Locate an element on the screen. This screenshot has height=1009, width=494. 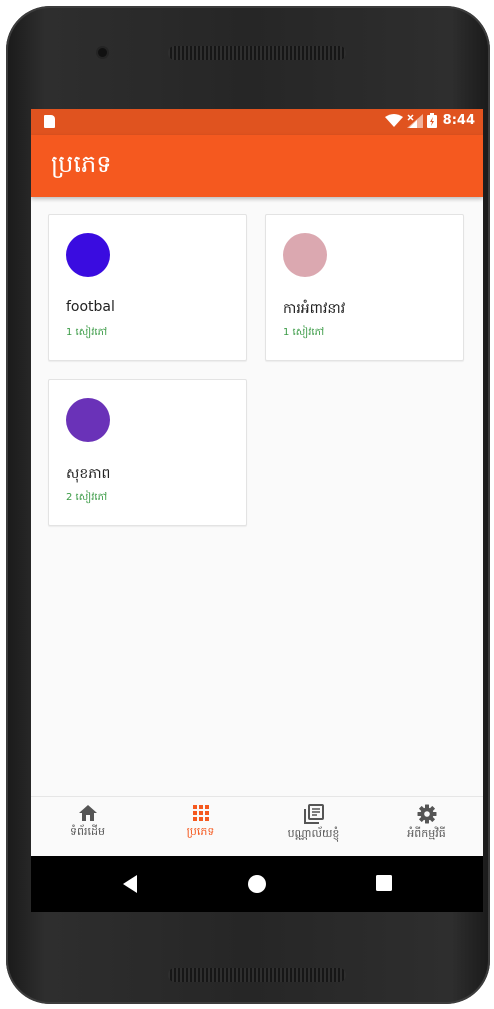
back-icon is located at coordinates (130, 884).